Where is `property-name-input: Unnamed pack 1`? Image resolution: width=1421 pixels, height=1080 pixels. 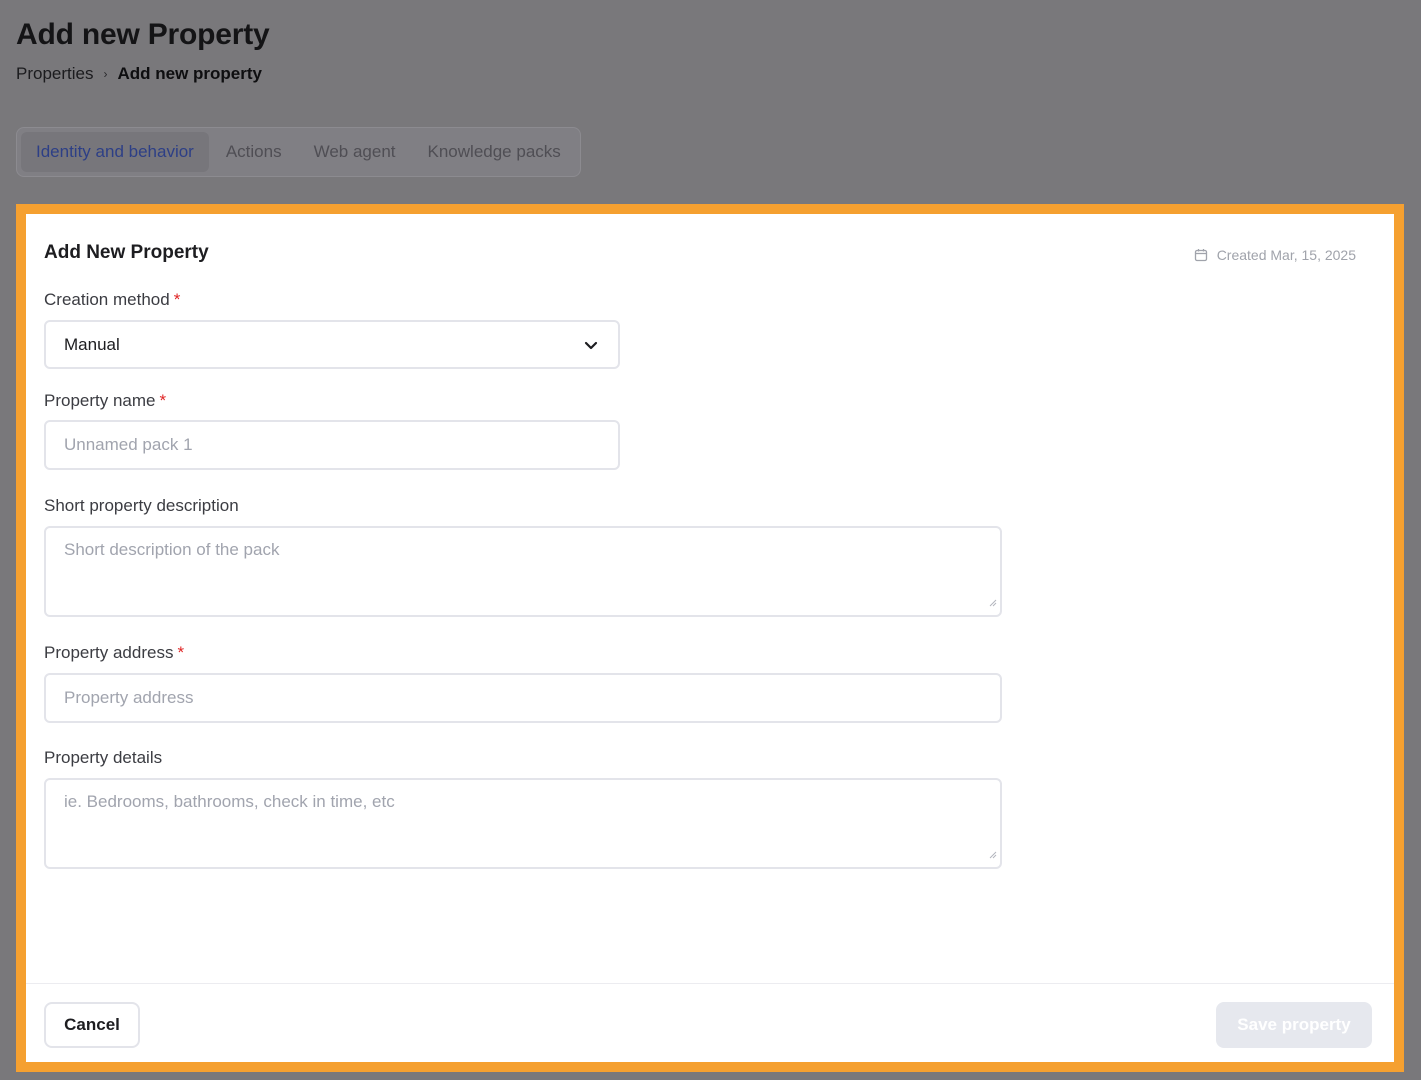 property-name-input: Unnamed pack 1 is located at coordinates (332, 445).